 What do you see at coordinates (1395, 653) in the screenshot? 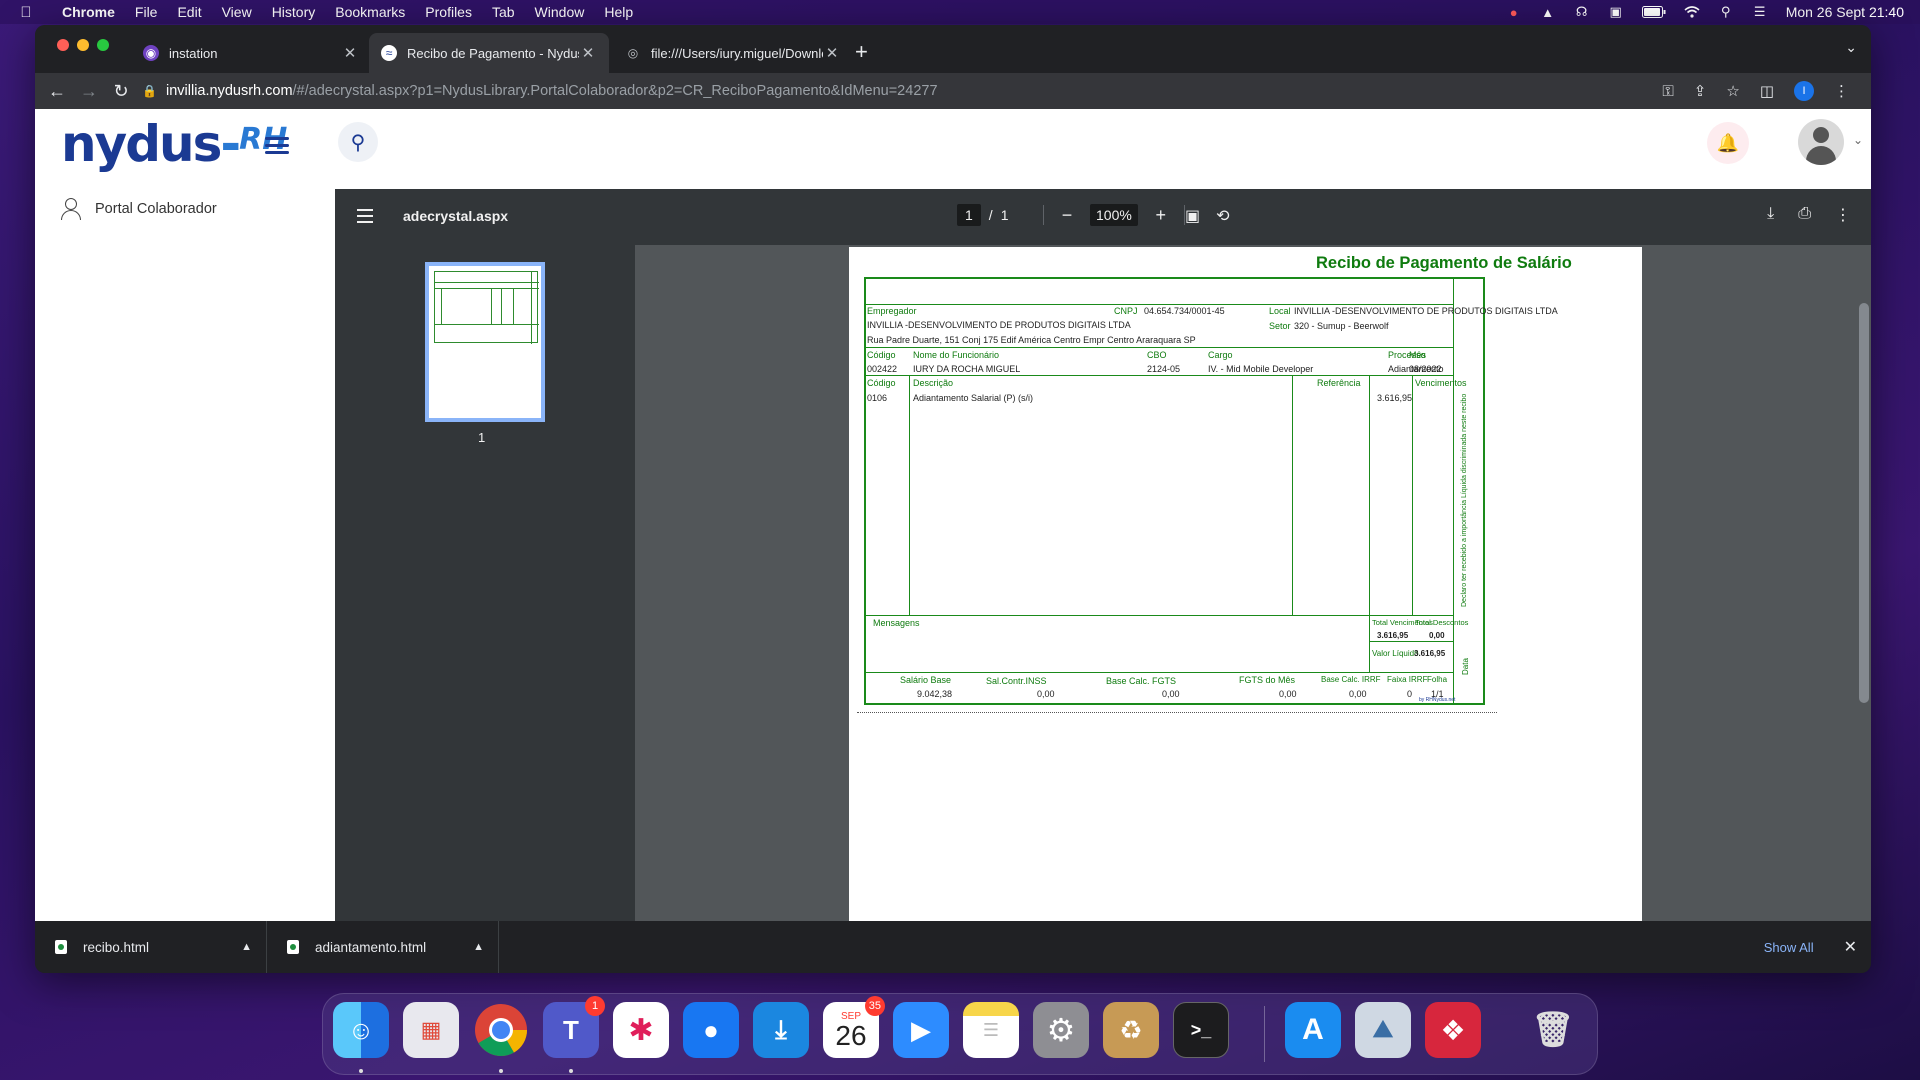
I see `valor-liquido-label: Valor Líquido` at bounding box center [1395, 653].